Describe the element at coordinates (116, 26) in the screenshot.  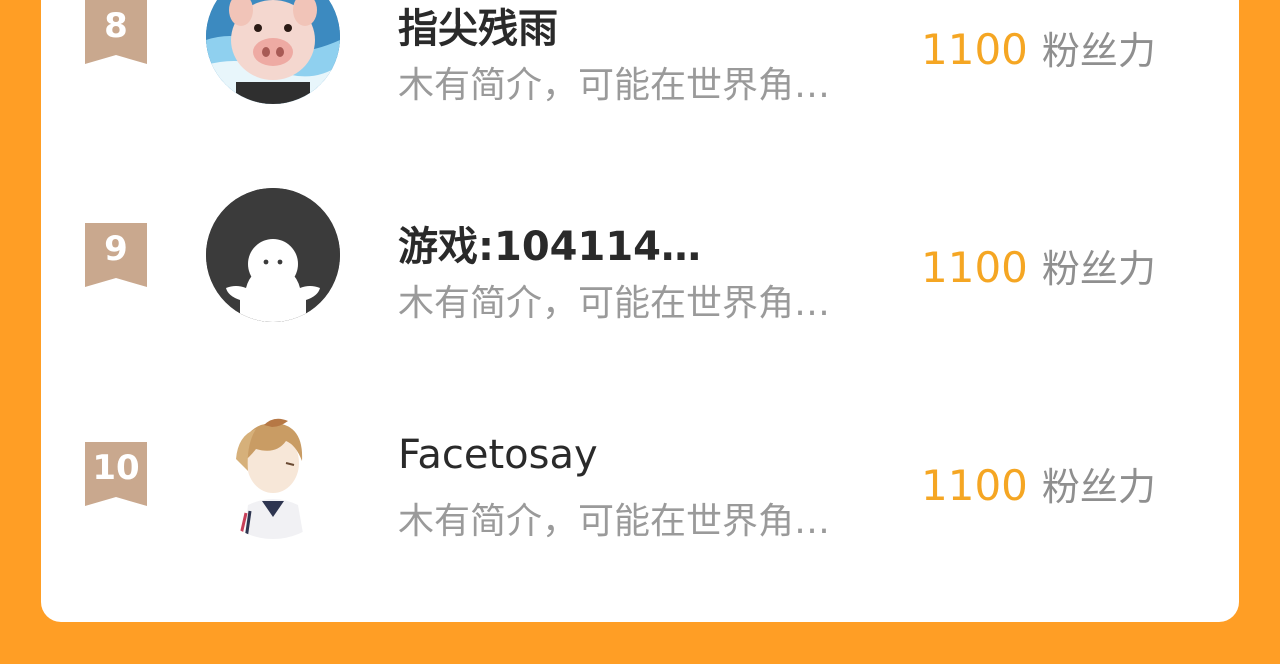
I see `rank-number: 8` at that location.